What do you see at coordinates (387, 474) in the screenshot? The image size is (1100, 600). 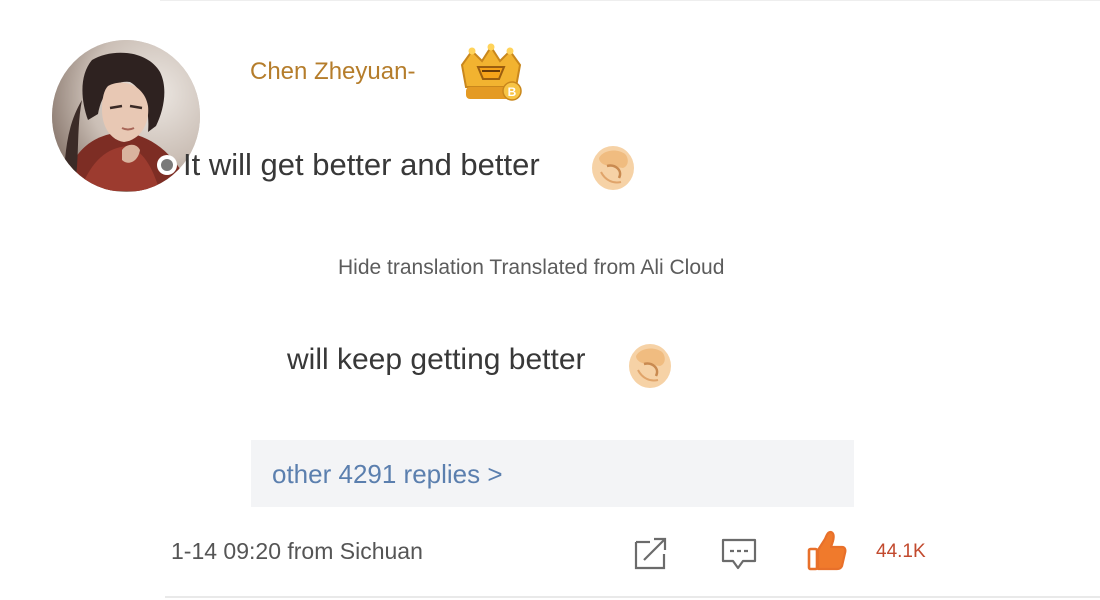 I see `view-replies-link: other 4291 replies >` at bounding box center [387, 474].